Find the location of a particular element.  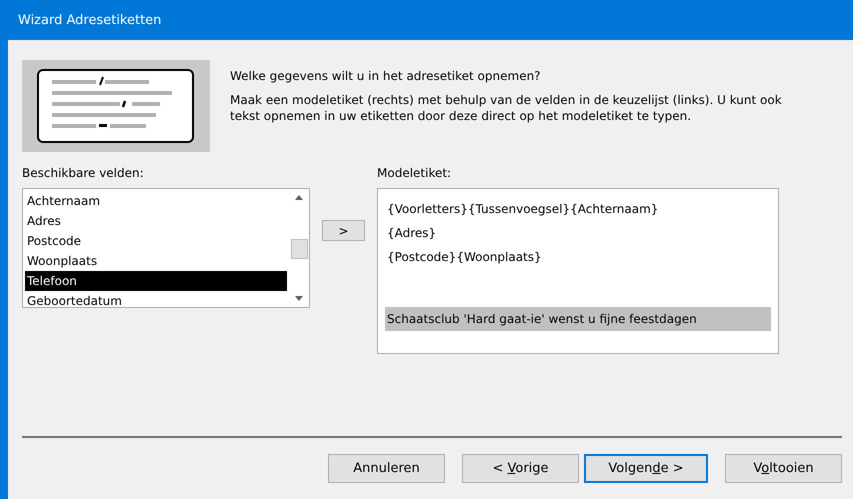

label-line: {Adres} is located at coordinates (412, 233).